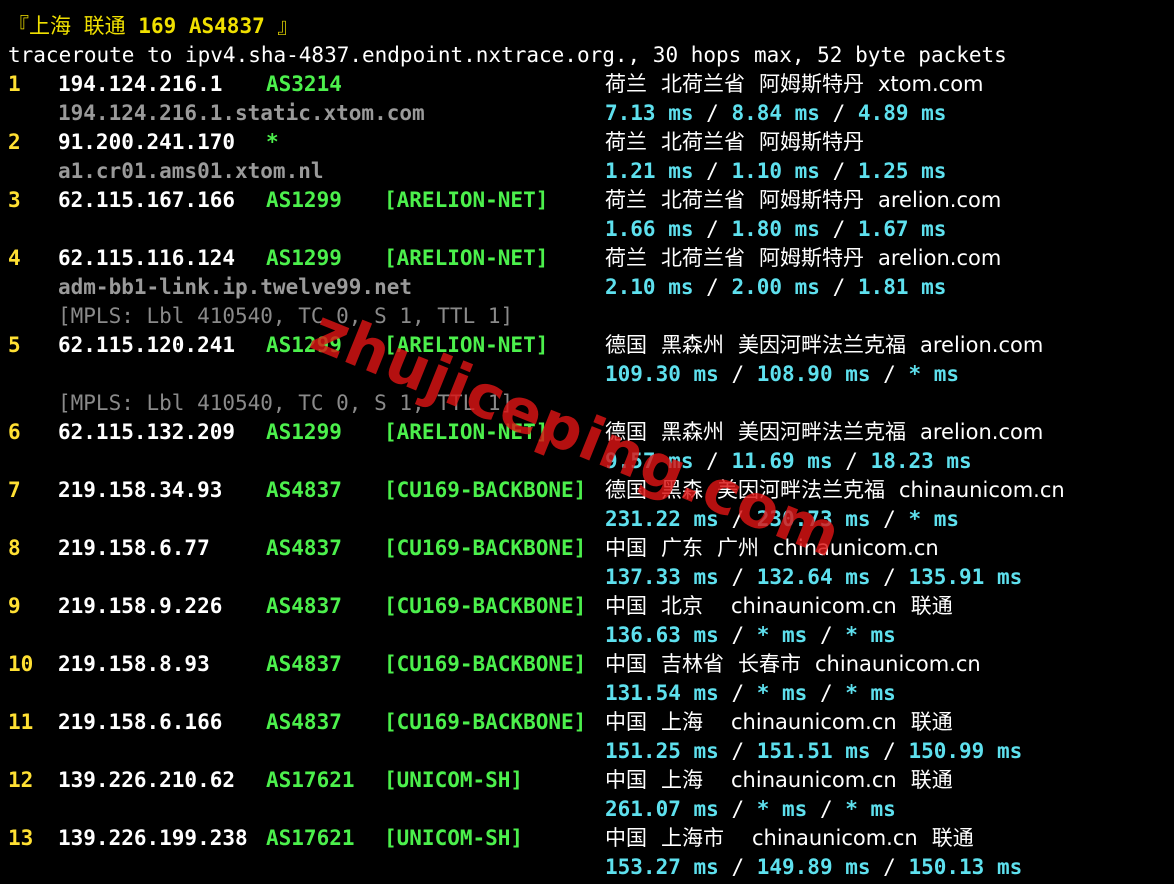  What do you see at coordinates (14, 258) in the screenshot?
I see `hop-number: 4` at bounding box center [14, 258].